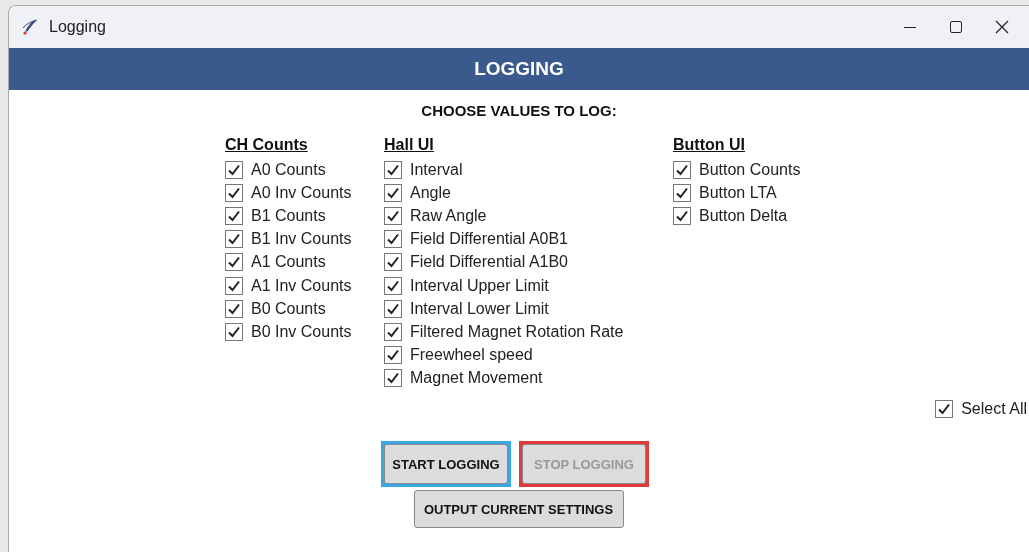  What do you see at coordinates (709, 145) in the screenshot?
I see `group-title: Button UI` at bounding box center [709, 145].